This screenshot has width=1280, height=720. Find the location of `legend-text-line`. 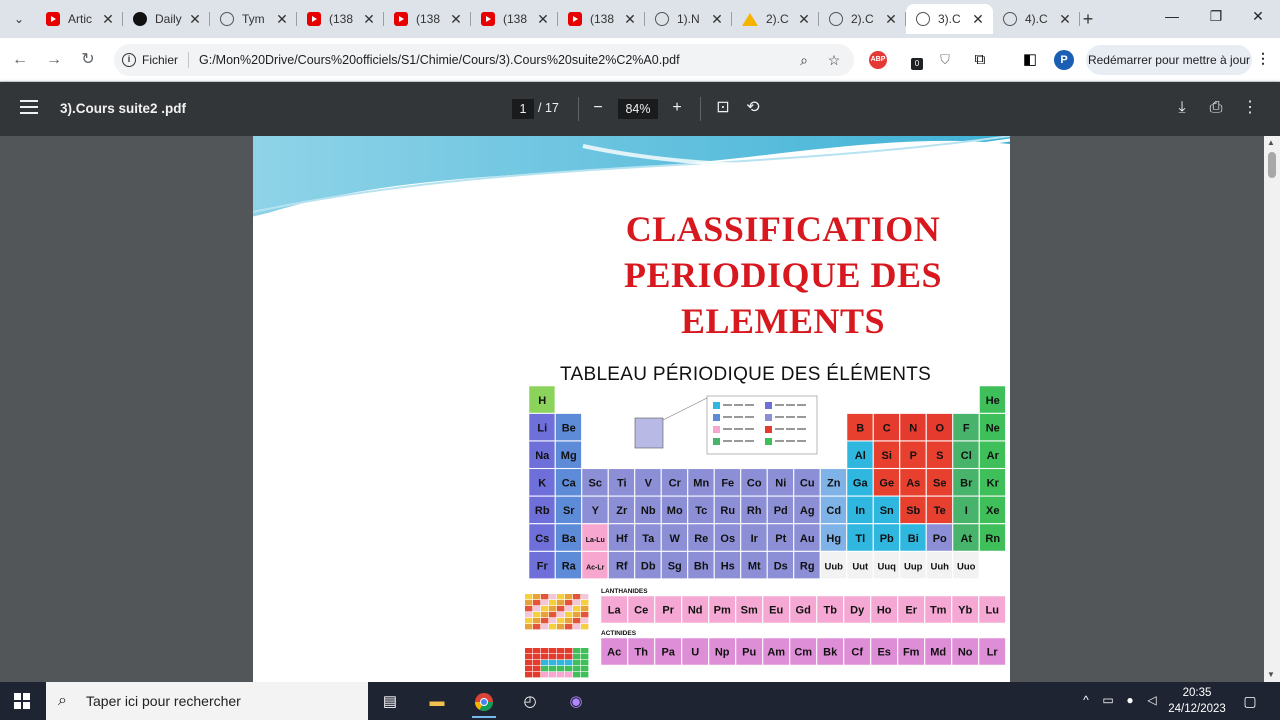

legend-text-line is located at coordinates (727, 441).